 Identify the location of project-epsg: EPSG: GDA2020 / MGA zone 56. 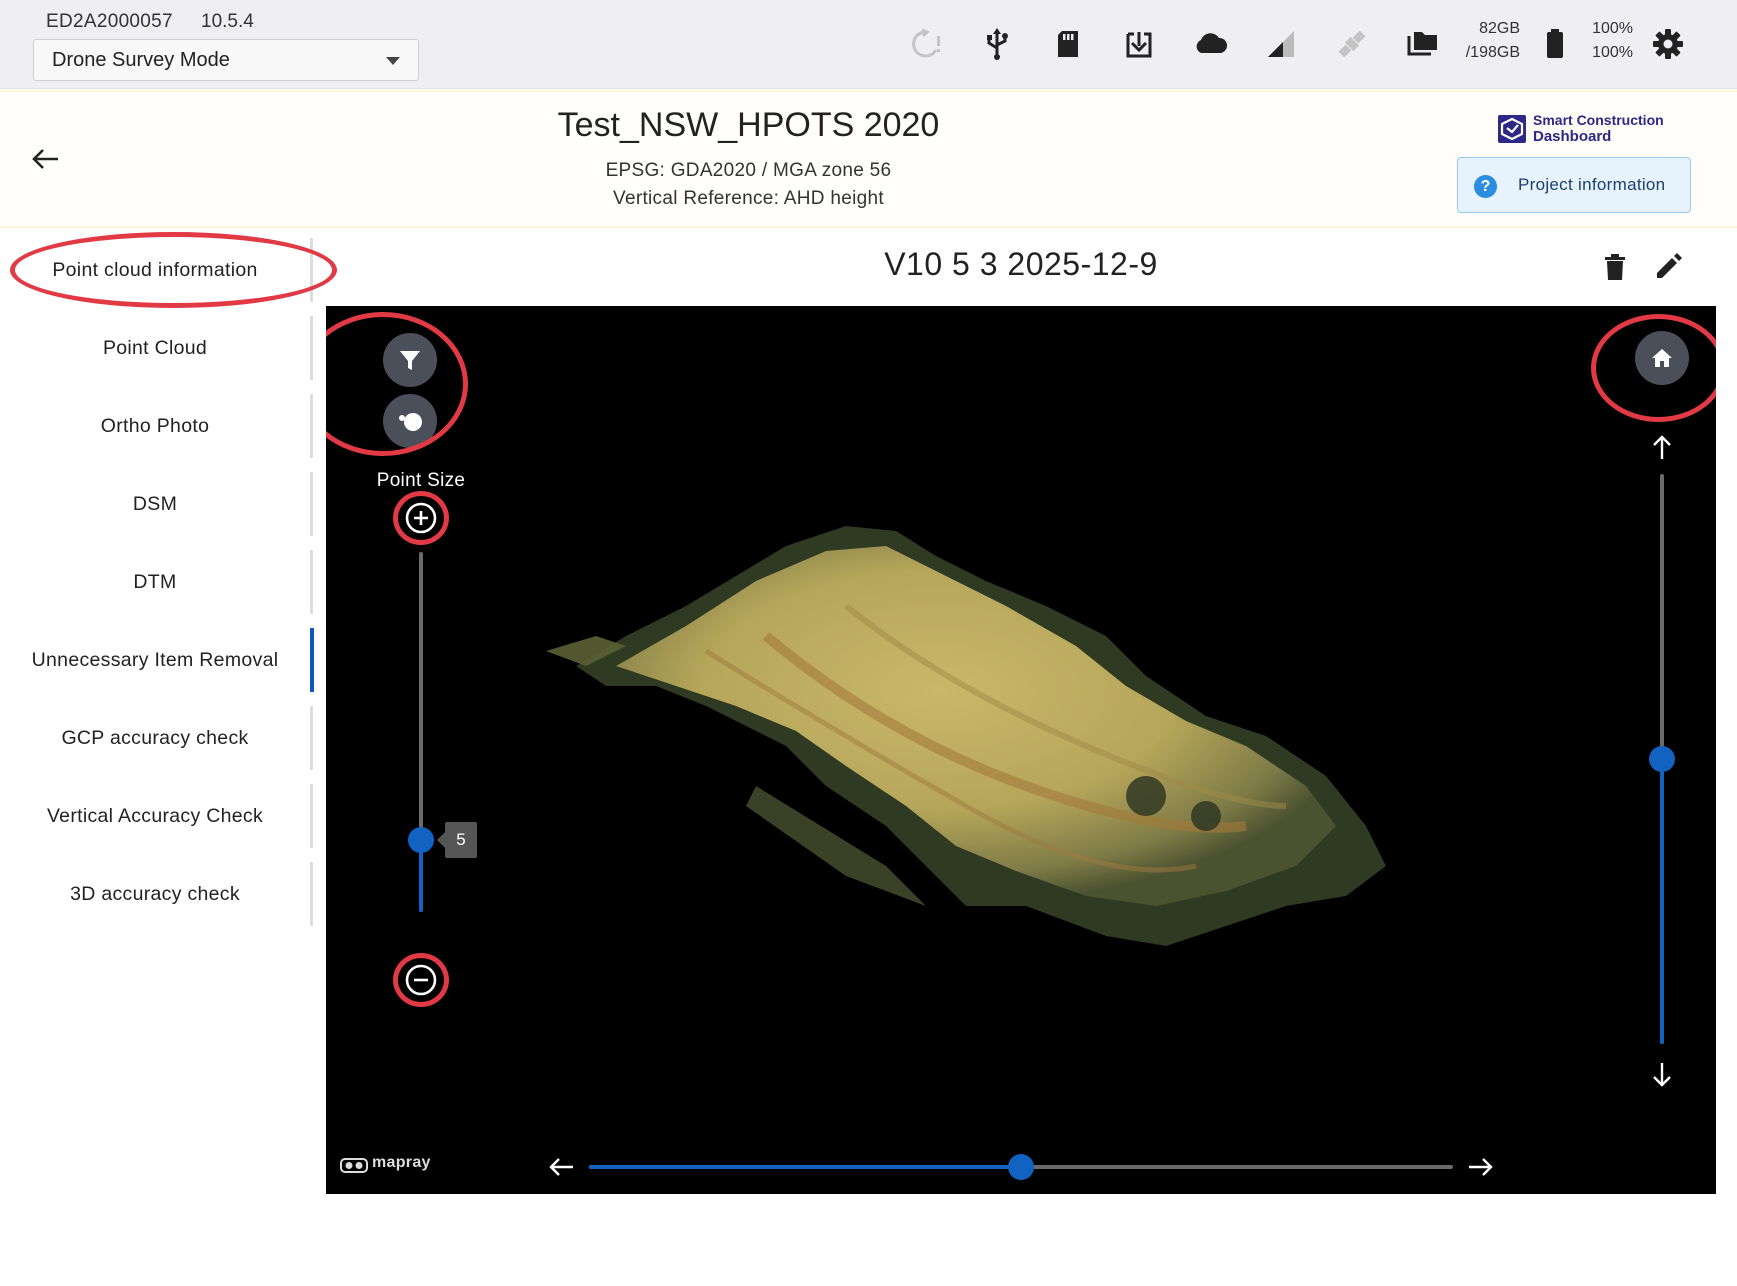
(748, 170).